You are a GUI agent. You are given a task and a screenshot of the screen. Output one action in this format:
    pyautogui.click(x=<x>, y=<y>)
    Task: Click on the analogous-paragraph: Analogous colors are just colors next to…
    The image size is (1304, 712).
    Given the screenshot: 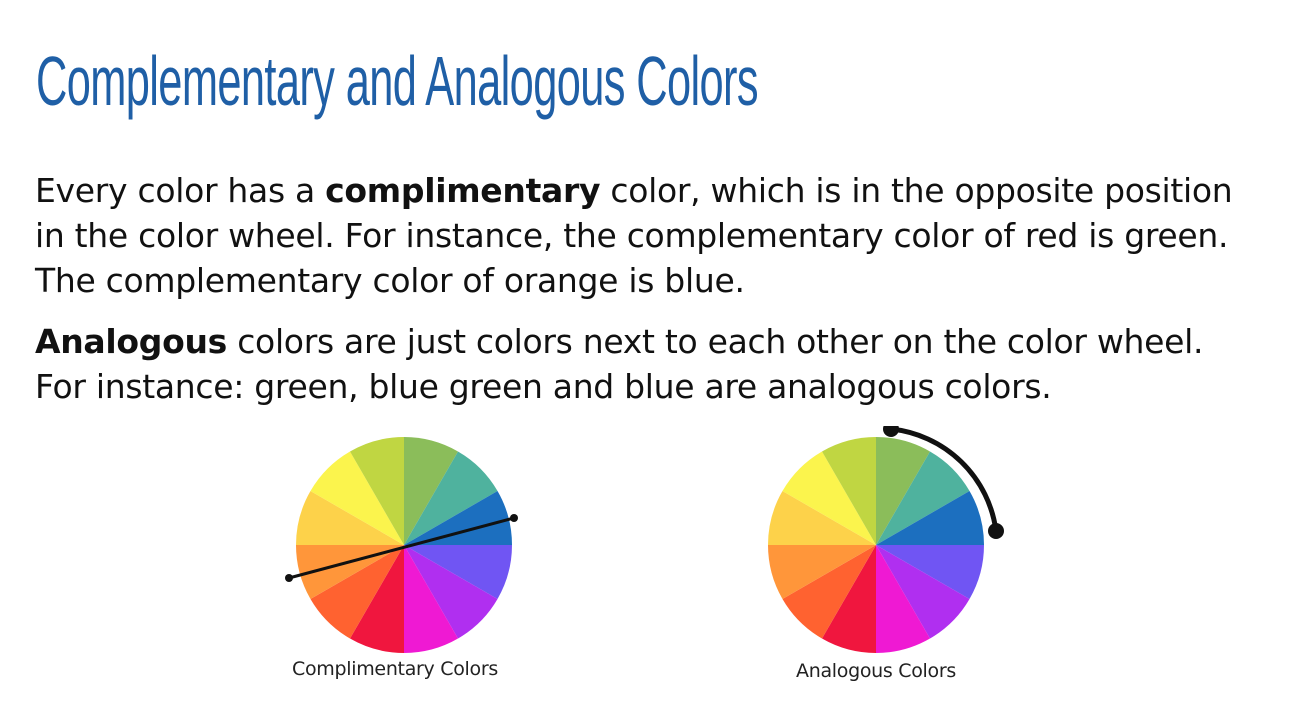 What is the action you would take?
    pyautogui.click(x=645, y=364)
    